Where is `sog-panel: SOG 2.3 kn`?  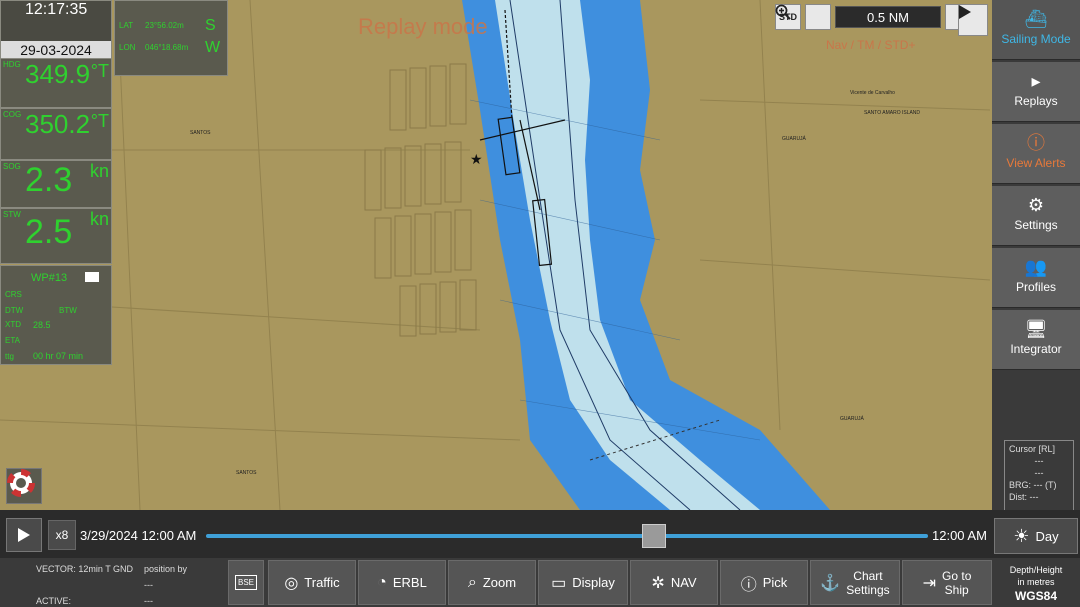 sog-panel: SOG 2.3 kn is located at coordinates (56, 184).